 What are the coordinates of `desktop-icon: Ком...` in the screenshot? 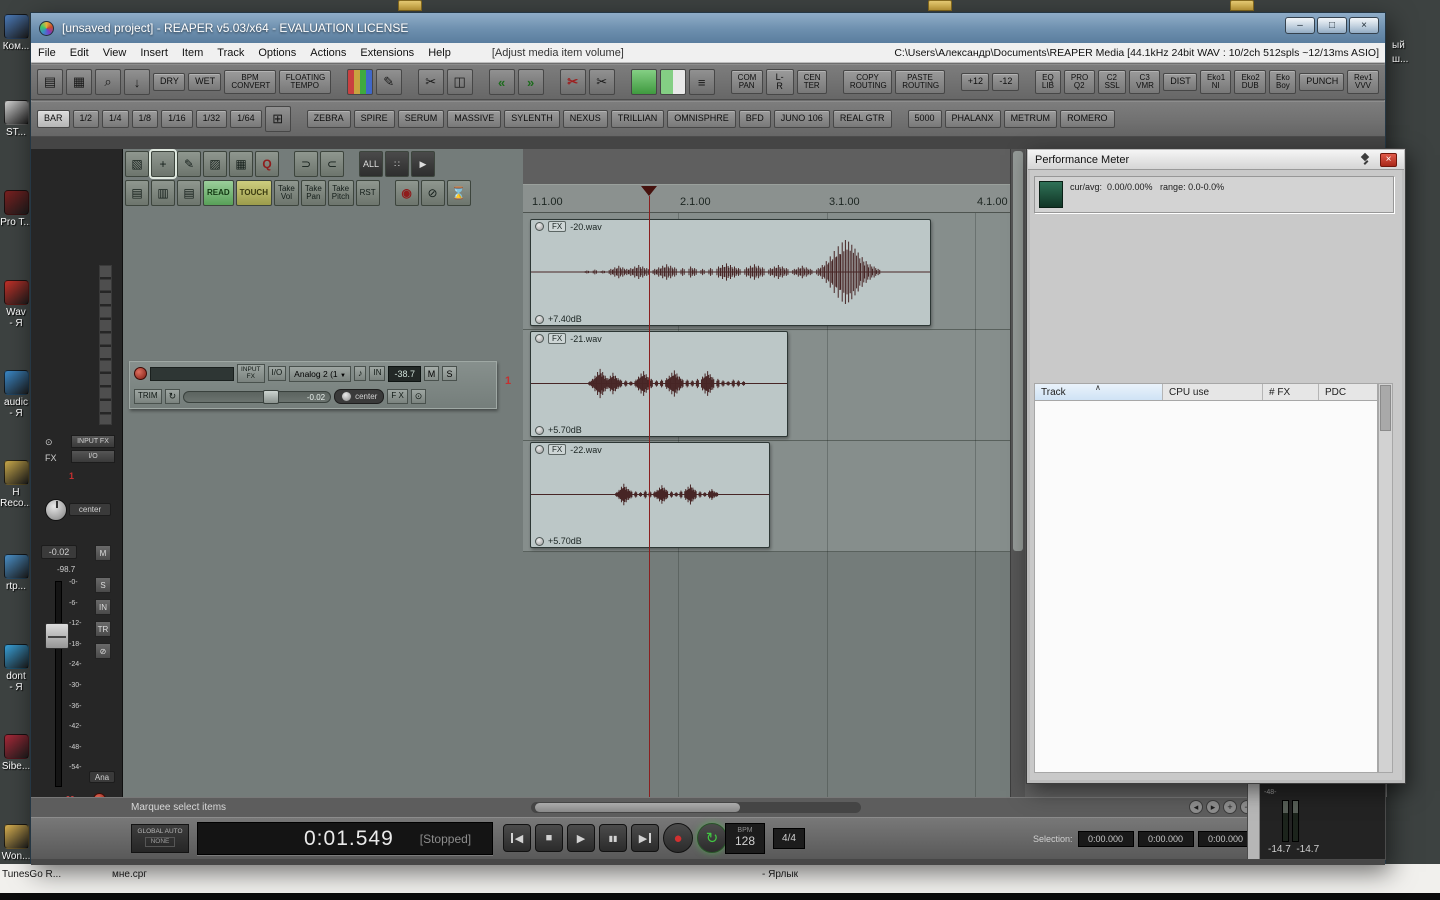 It's located at (16, 33).